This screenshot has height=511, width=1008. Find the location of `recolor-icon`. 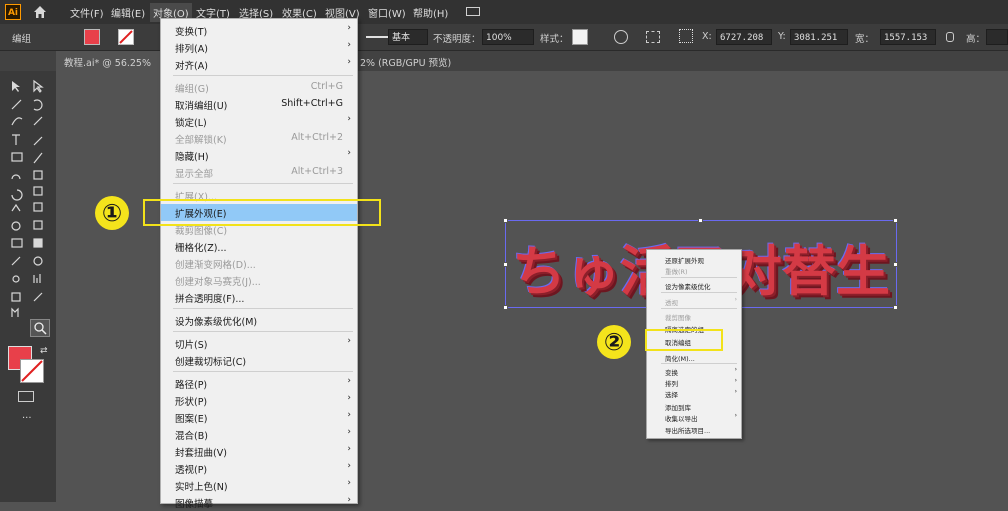

recolor-icon is located at coordinates (621, 37).